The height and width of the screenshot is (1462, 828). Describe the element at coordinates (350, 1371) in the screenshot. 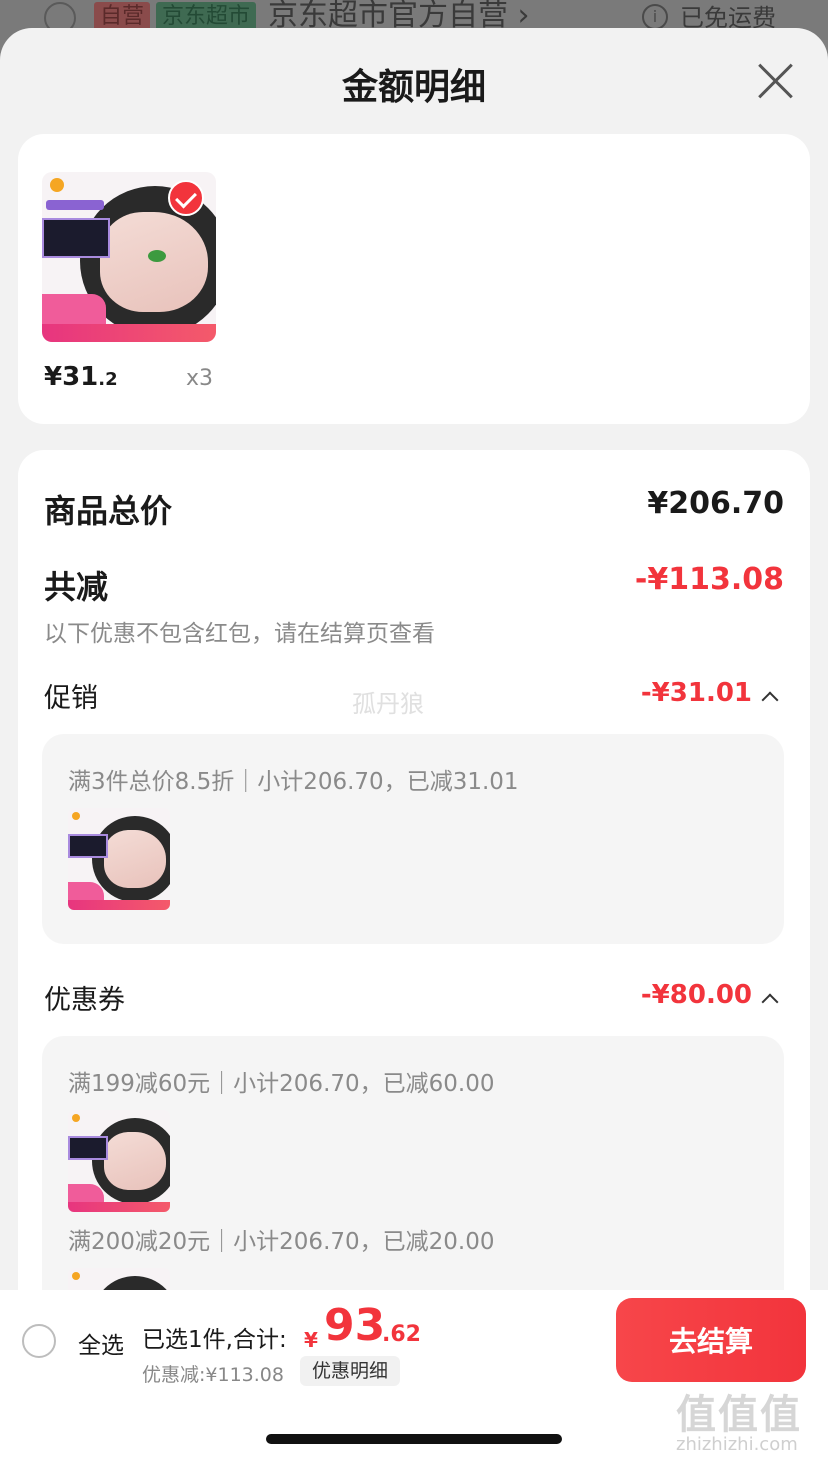

I see `discount-detail-button: 优惠明细` at that location.